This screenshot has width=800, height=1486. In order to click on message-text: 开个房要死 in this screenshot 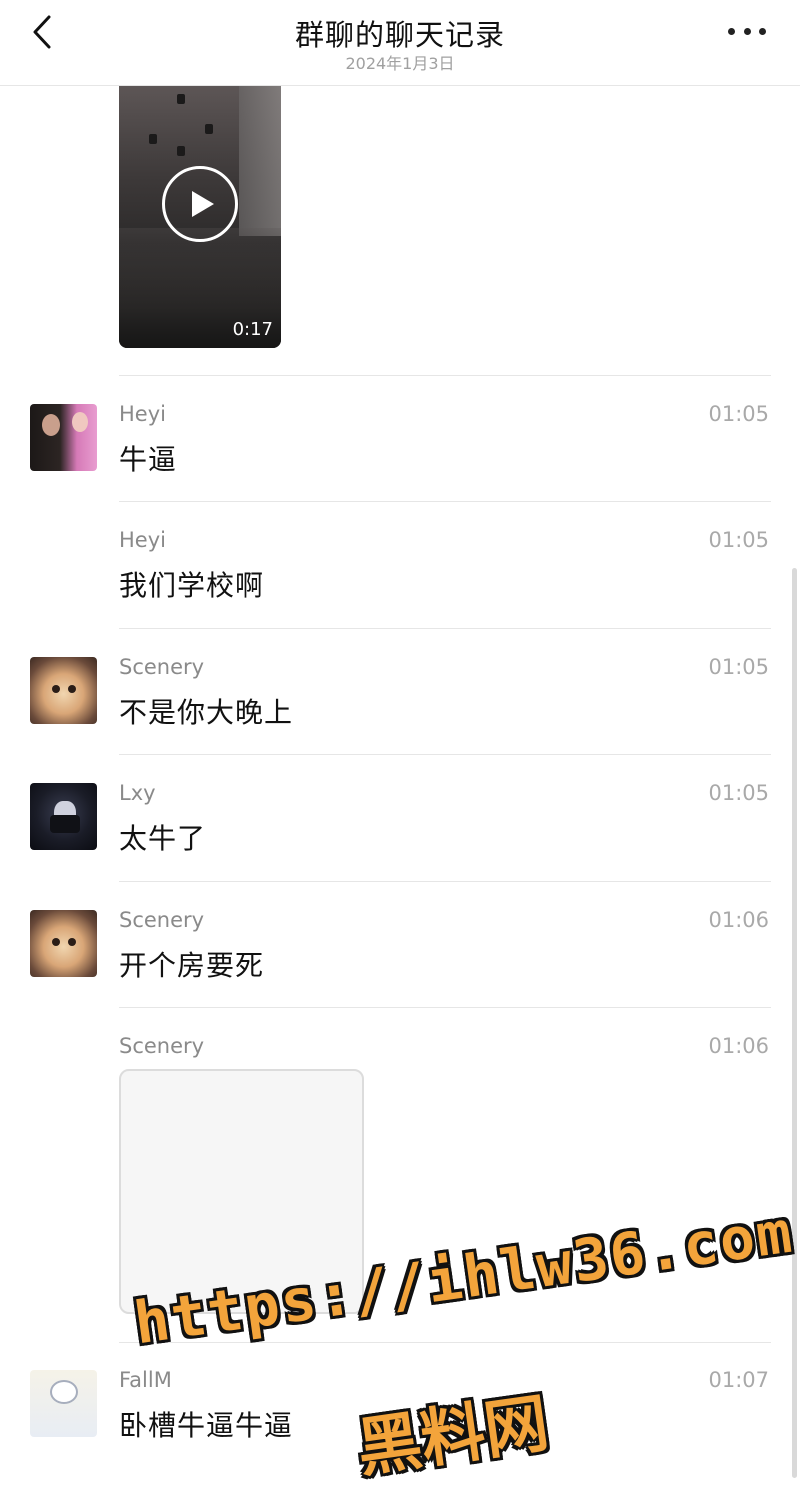, I will do `click(192, 965)`.